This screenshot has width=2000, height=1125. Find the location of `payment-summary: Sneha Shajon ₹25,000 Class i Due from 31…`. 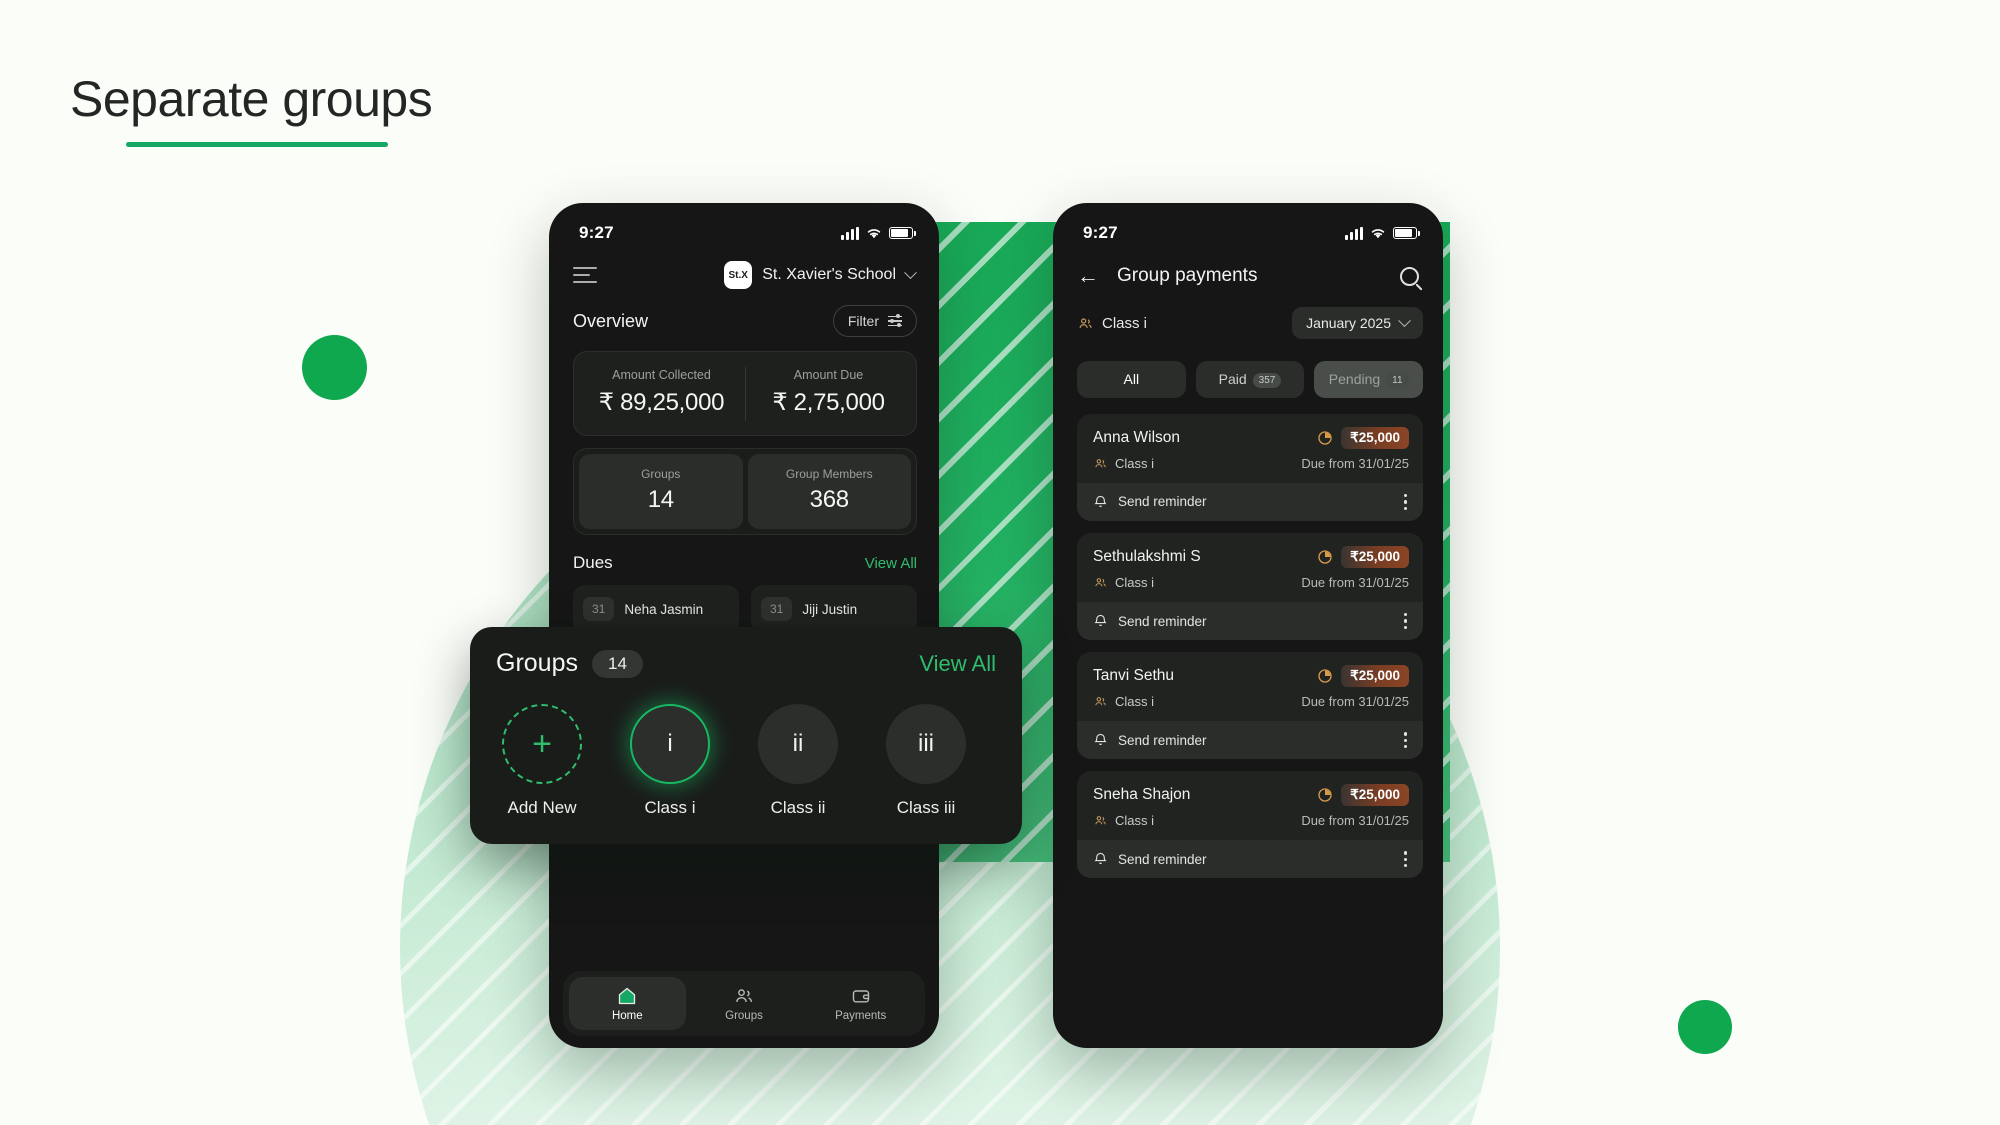

payment-summary: Sneha Shajon ₹25,000 Class i Due from 31… is located at coordinates (1250, 805).